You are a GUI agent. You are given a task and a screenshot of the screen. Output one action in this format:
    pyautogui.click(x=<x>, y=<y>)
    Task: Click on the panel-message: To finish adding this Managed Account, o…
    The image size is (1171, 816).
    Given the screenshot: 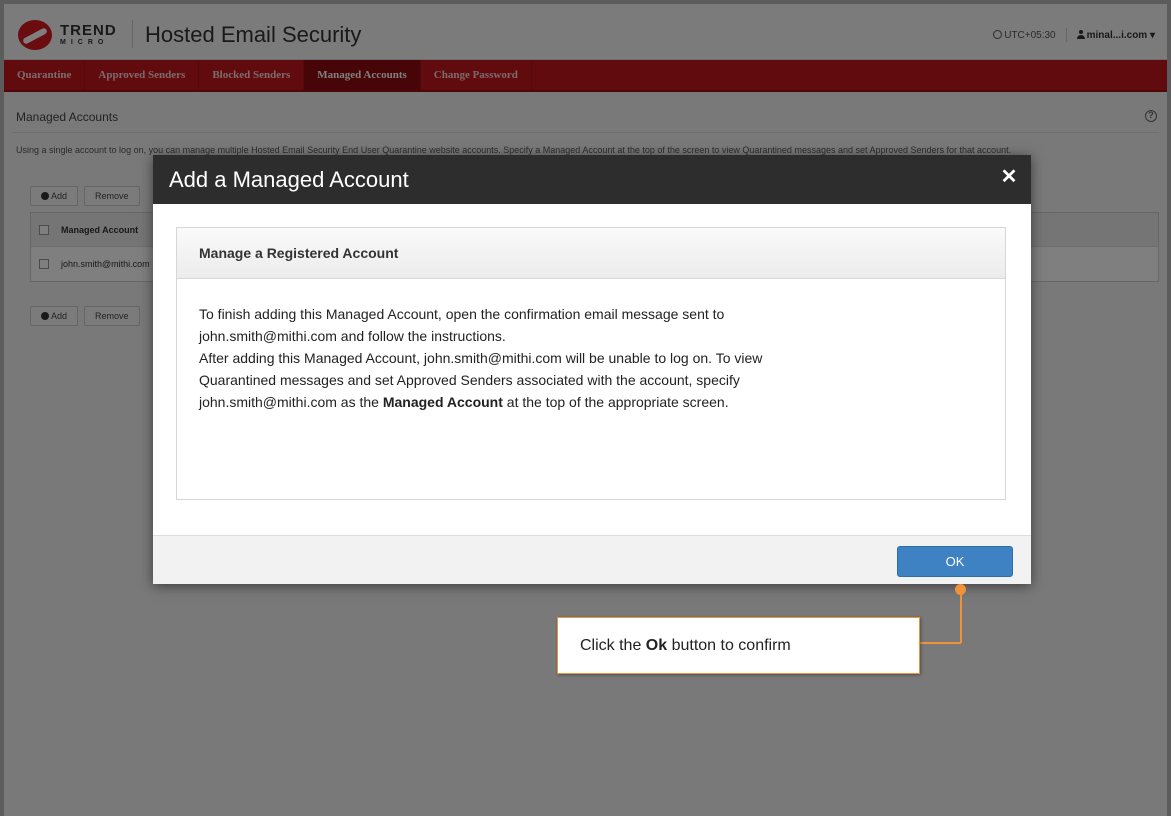 What is the action you would take?
    pyautogui.click(x=591, y=346)
    